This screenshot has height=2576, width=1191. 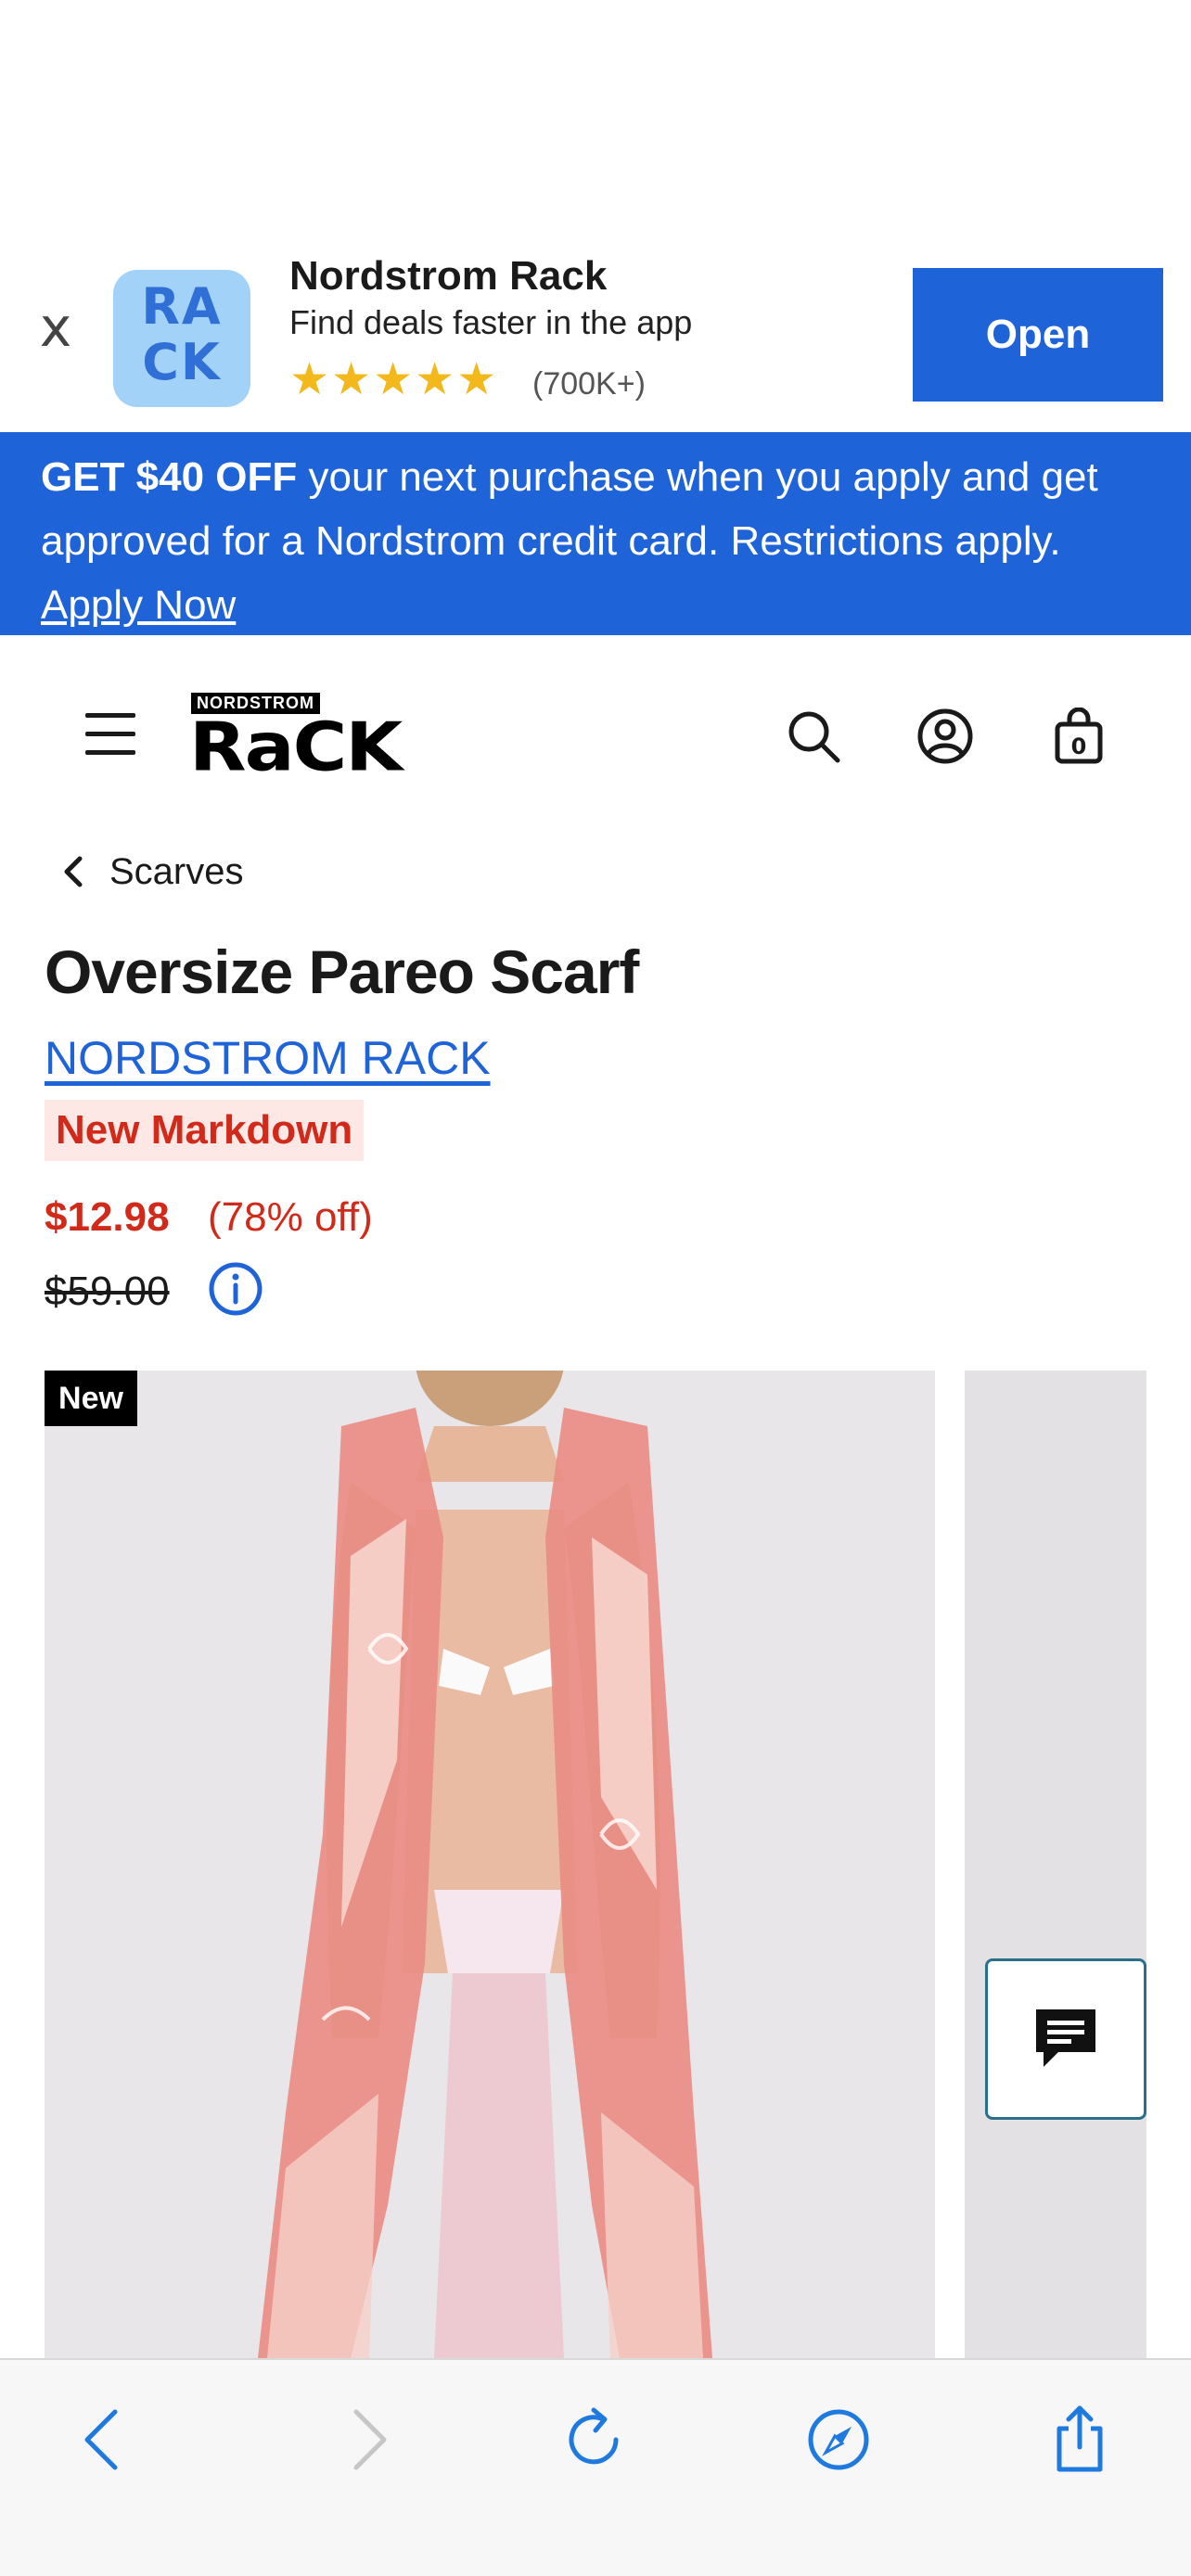 What do you see at coordinates (342, 971) in the screenshot?
I see `product-title: Oversize Pareo Scarf` at bounding box center [342, 971].